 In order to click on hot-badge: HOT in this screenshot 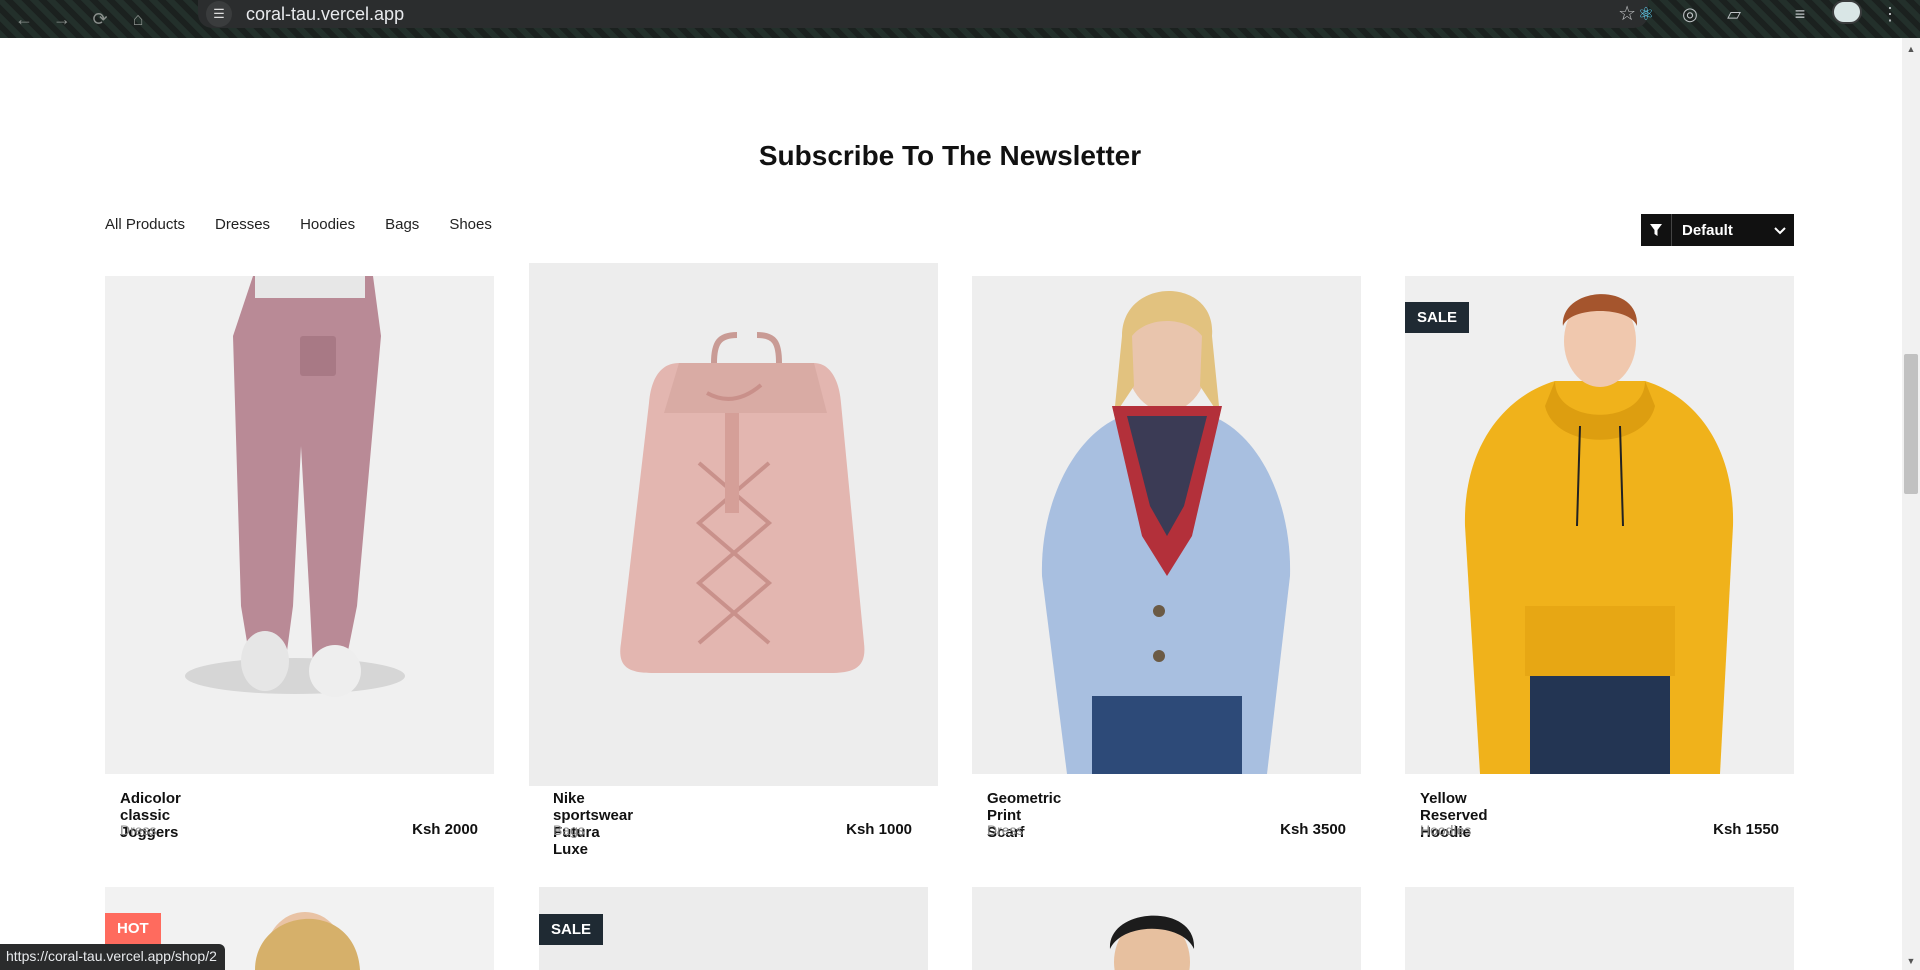, I will do `click(133, 928)`.